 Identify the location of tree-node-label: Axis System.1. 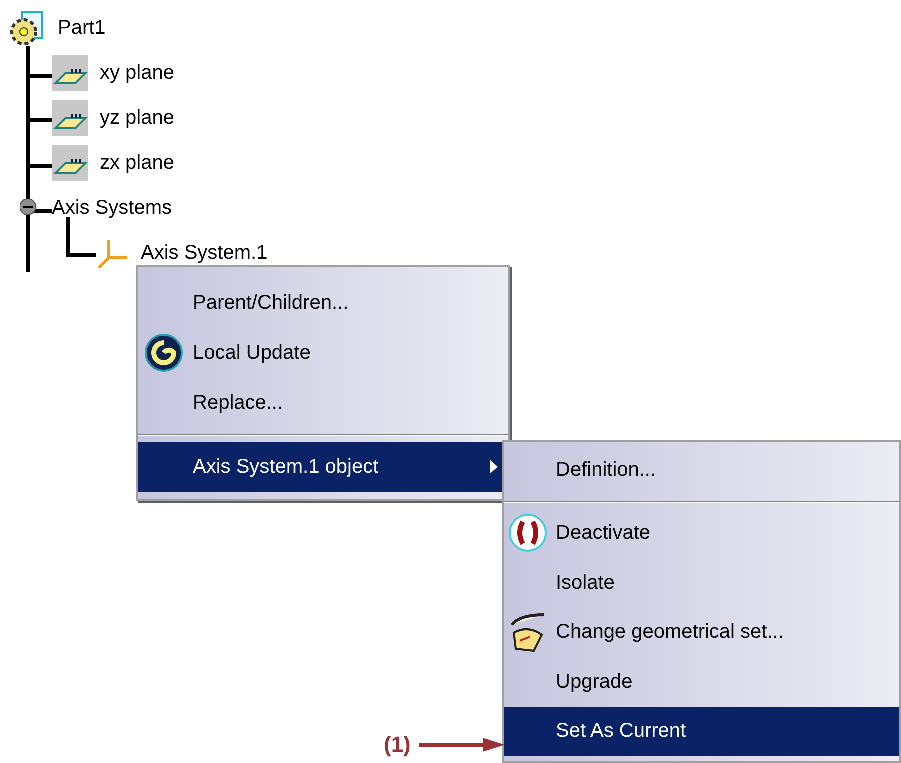
(204, 253).